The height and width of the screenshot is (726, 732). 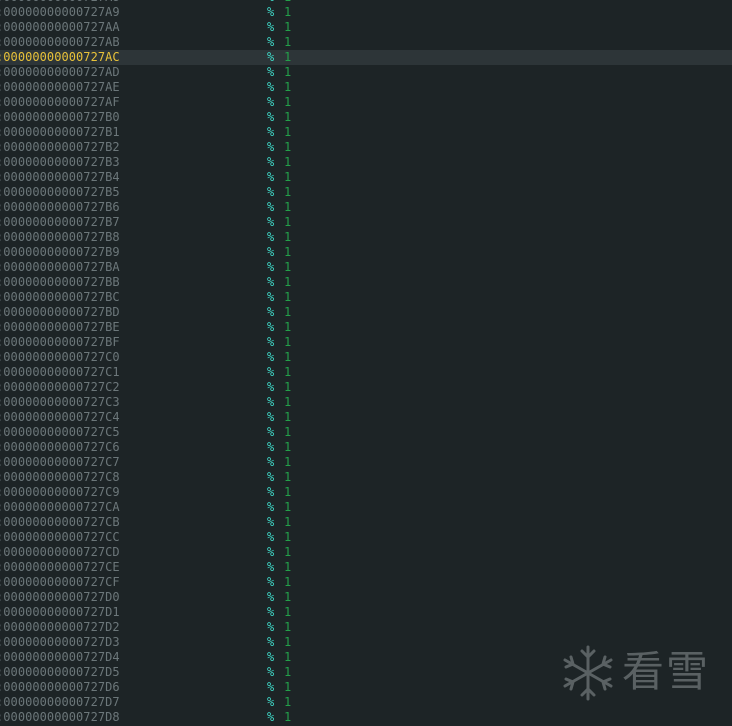 I want to click on row-address: :00000000000727AC, so click(x=60, y=57).